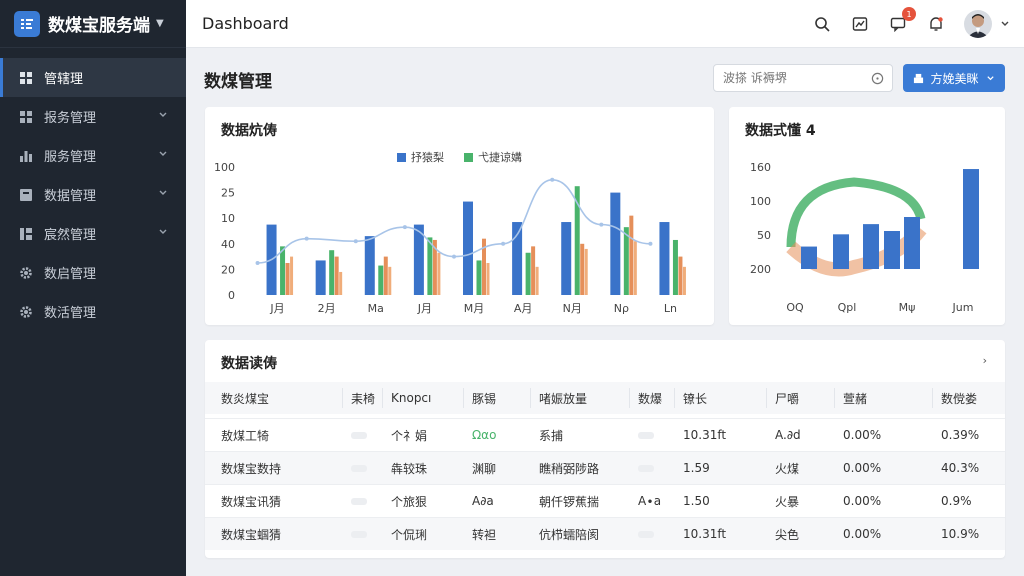 This screenshot has width=1024, height=576. Describe the element at coordinates (484, 468) in the screenshot. I see `table-cell: 渊聊` at that location.